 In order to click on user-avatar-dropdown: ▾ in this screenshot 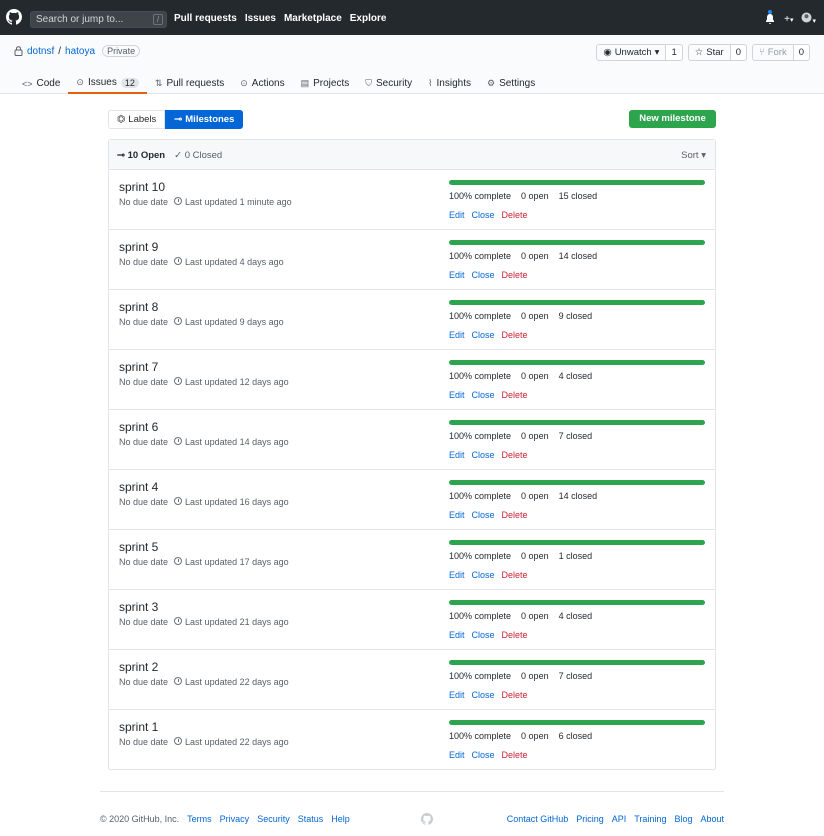, I will do `click(808, 19)`.